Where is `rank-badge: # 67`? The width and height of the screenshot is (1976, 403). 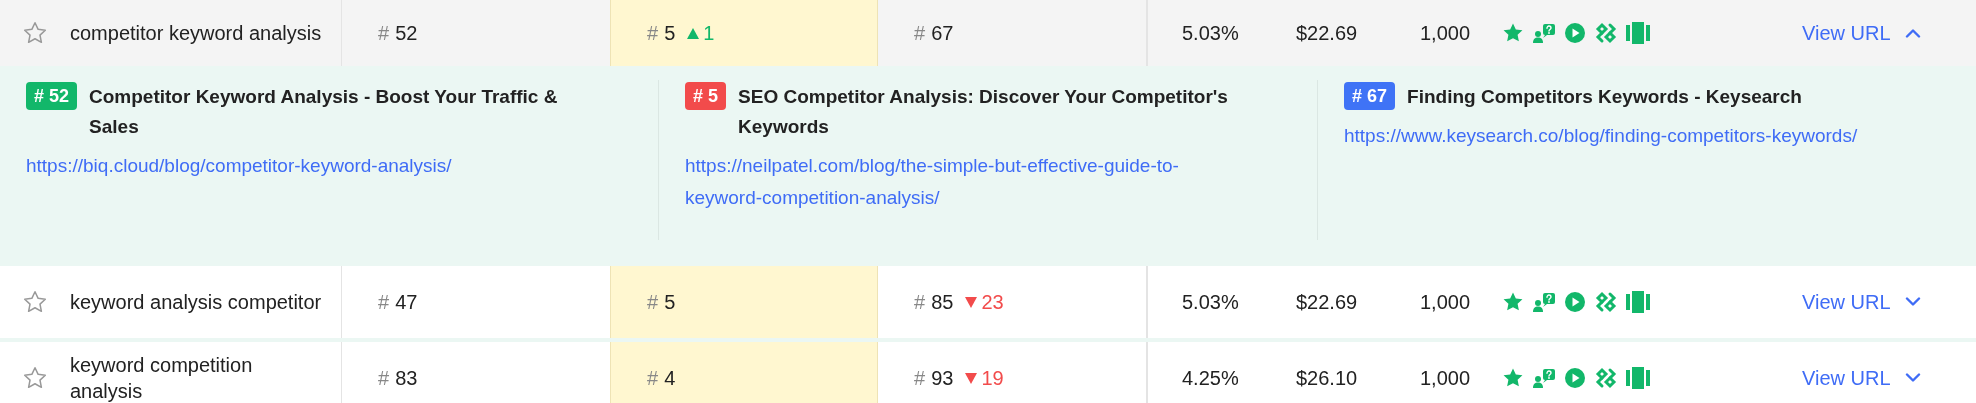
rank-badge: # 67 is located at coordinates (1370, 96).